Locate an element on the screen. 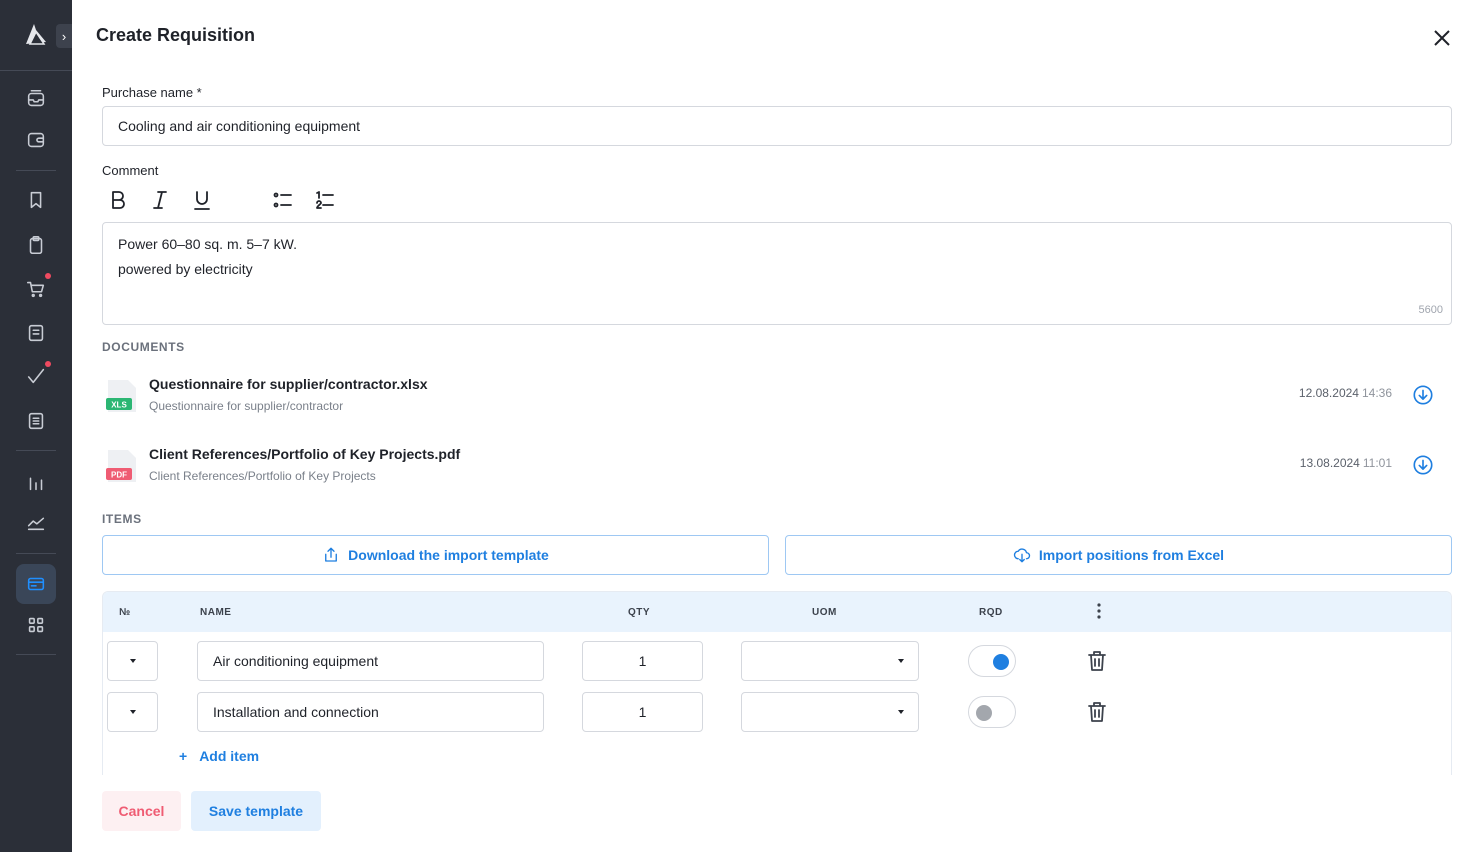  bar-chart-icon is located at coordinates (36, 484).